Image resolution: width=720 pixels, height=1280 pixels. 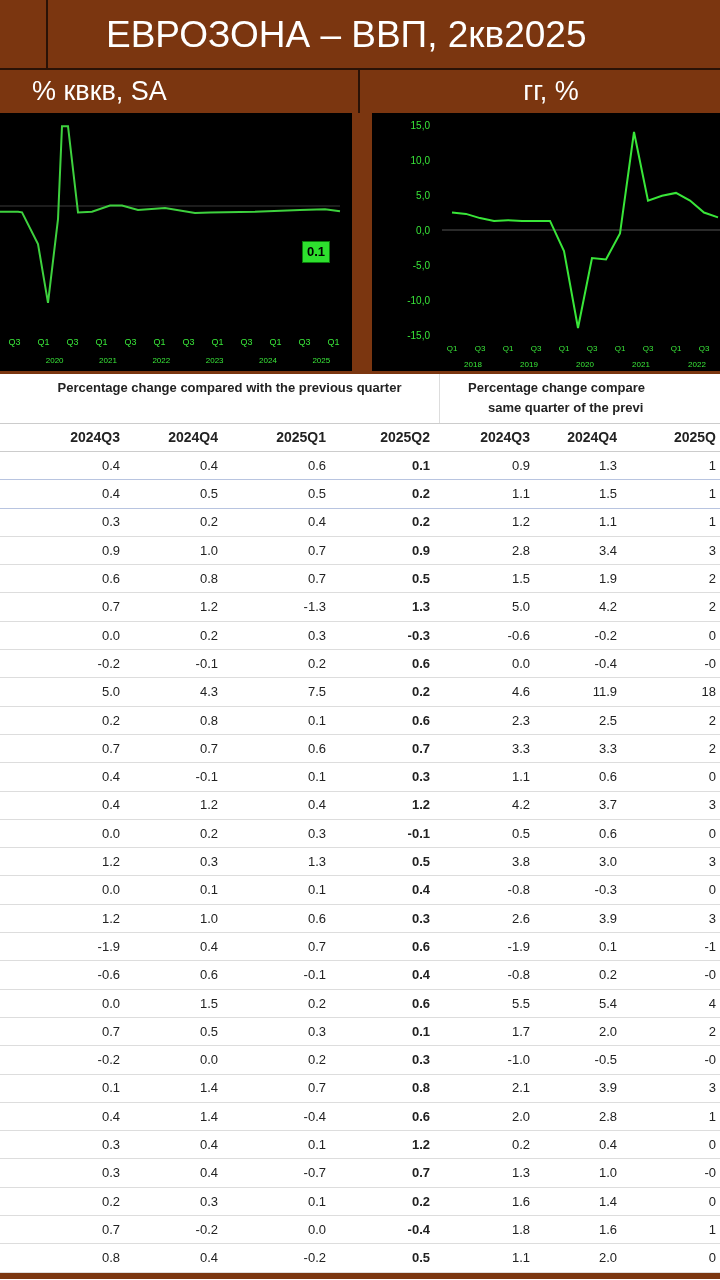 I want to click on axis-label: -5,0, so click(x=421, y=265).